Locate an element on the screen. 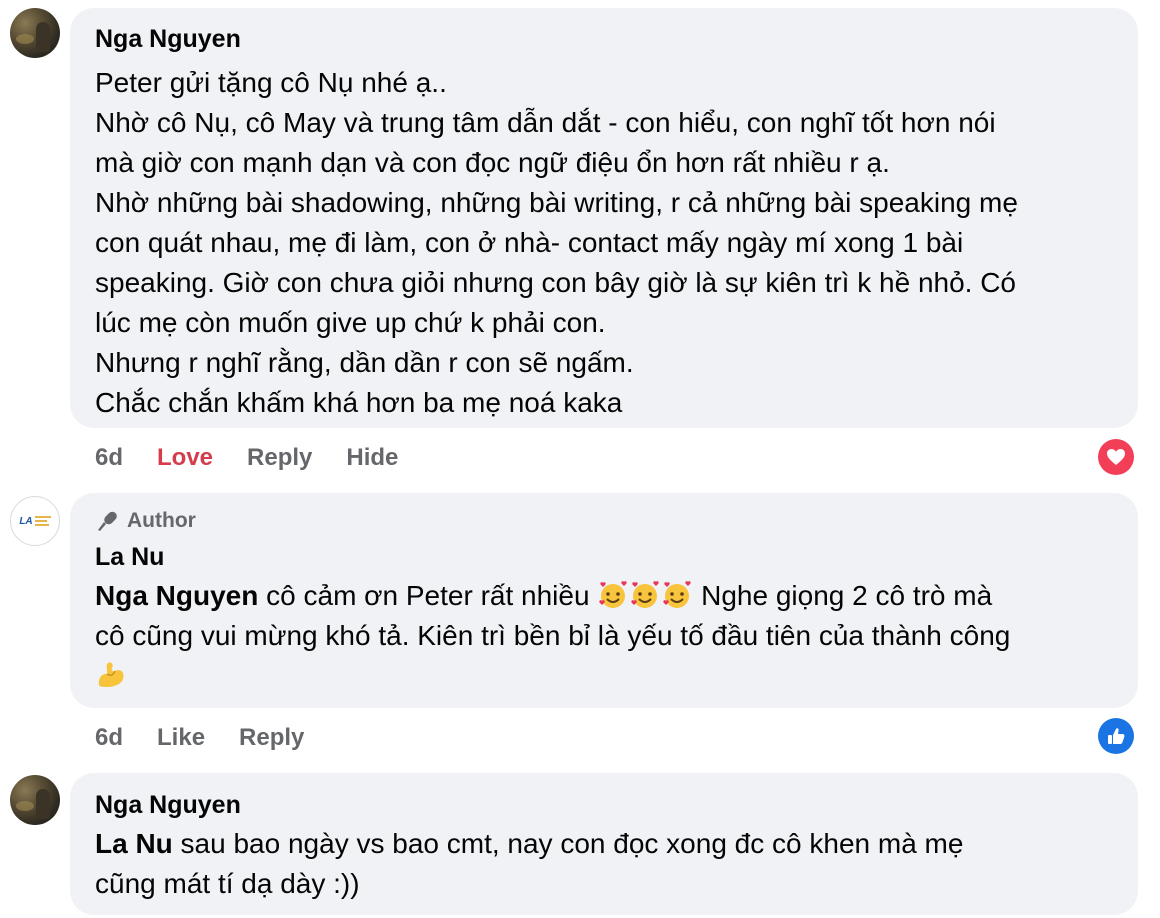  like-button: Like is located at coordinates (181, 738).